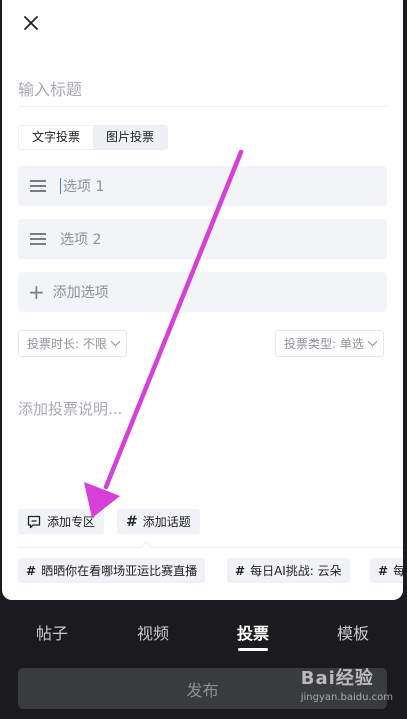  I want to click on add-zone-label: 添加专区, so click(71, 522).